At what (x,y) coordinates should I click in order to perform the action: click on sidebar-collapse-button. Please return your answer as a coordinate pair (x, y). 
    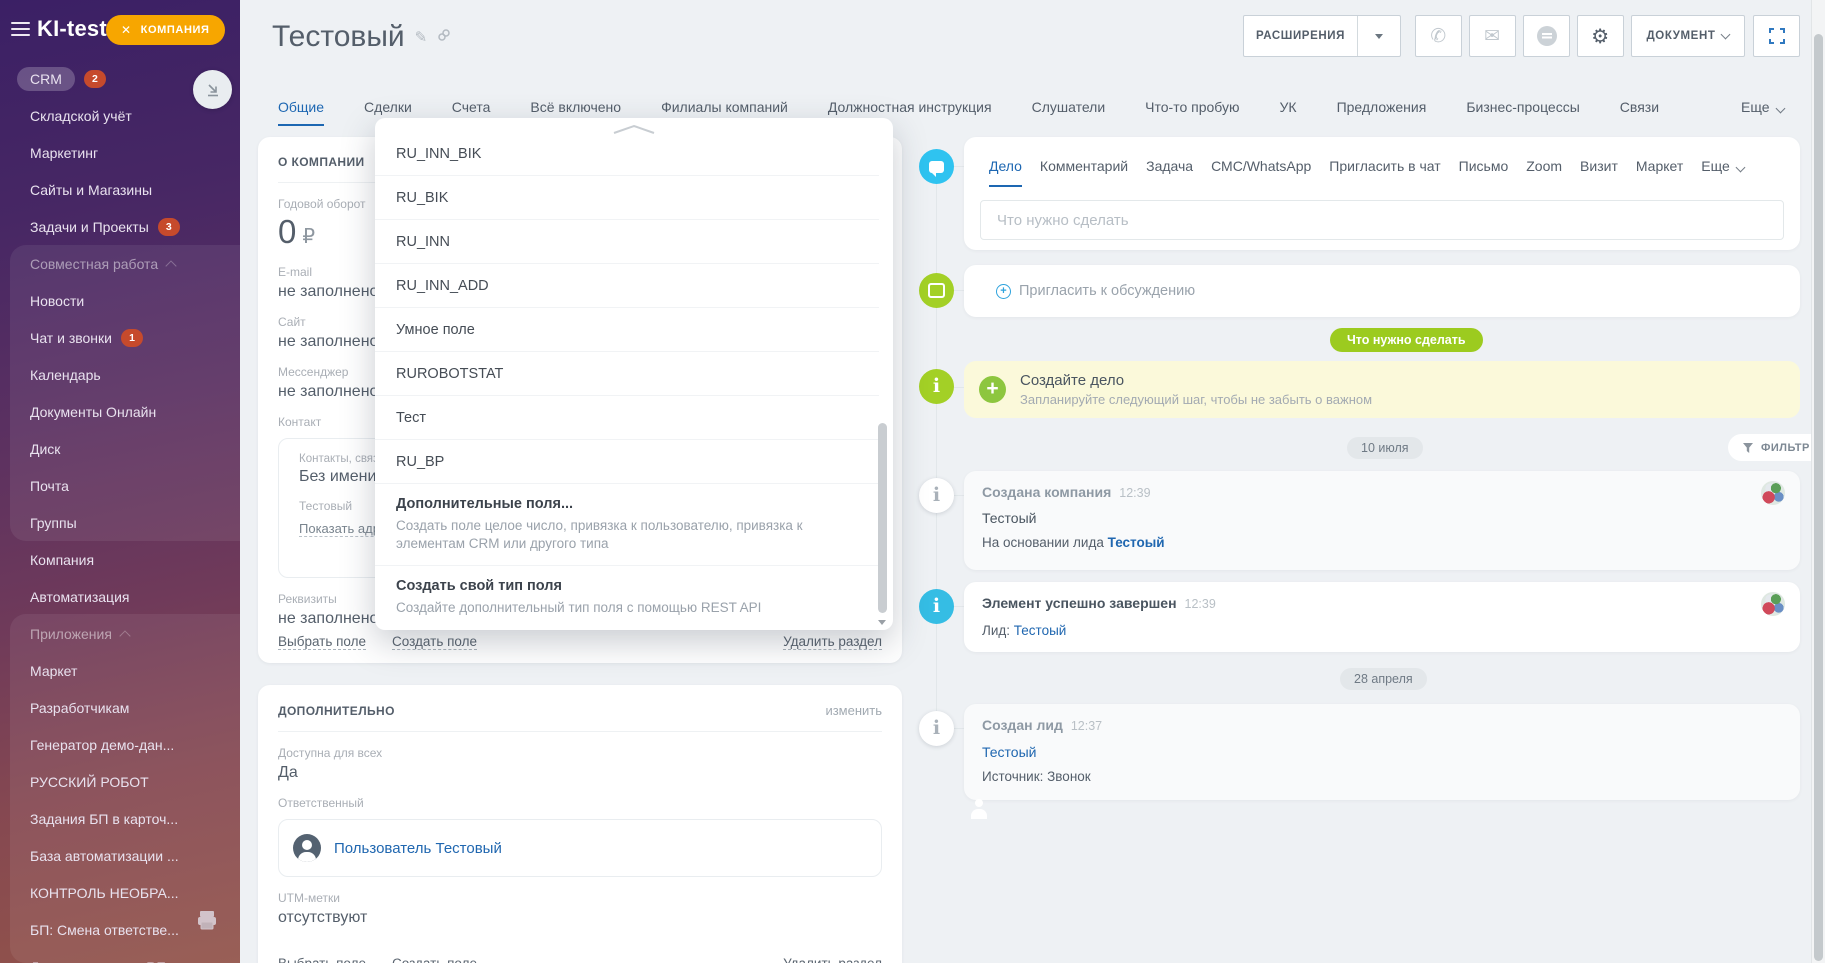
    Looking at the image, I should click on (212, 89).